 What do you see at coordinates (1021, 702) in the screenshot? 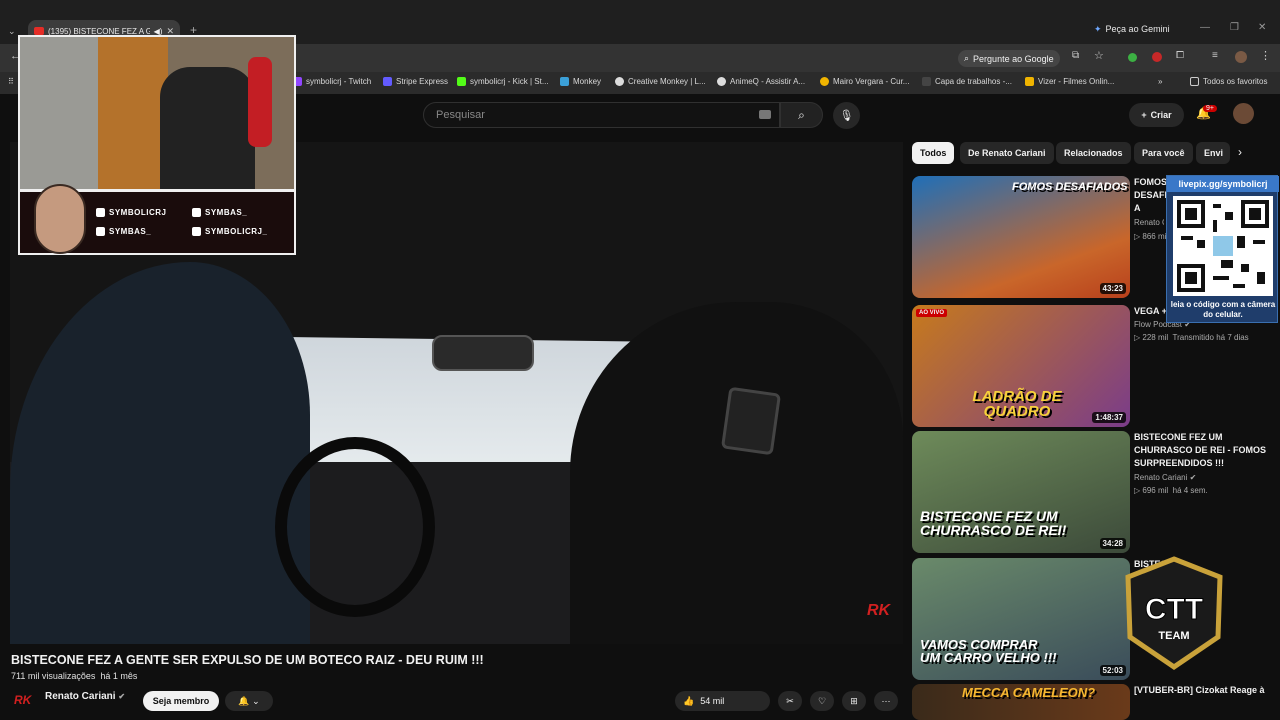
I see `video-thumbnail: MECCA CAMELEON?` at bounding box center [1021, 702].